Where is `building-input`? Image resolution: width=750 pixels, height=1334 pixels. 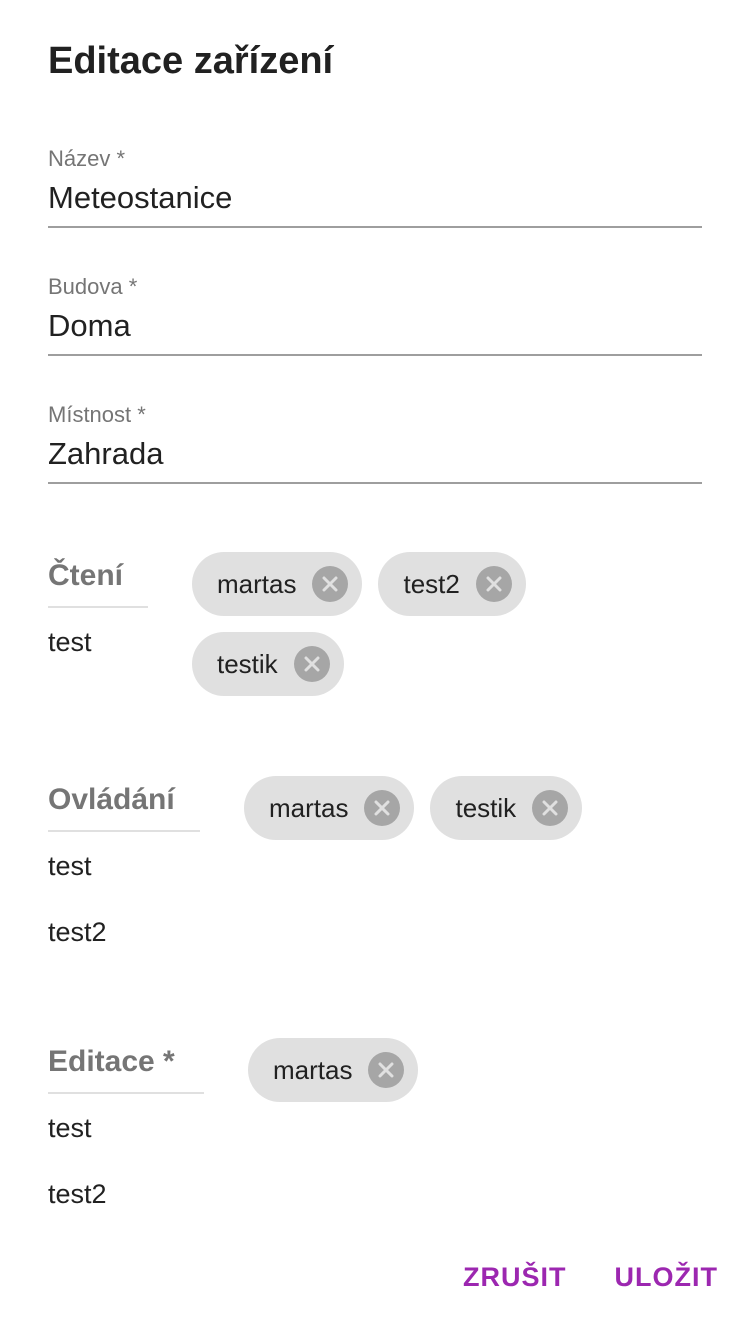
building-input is located at coordinates (375, 326).